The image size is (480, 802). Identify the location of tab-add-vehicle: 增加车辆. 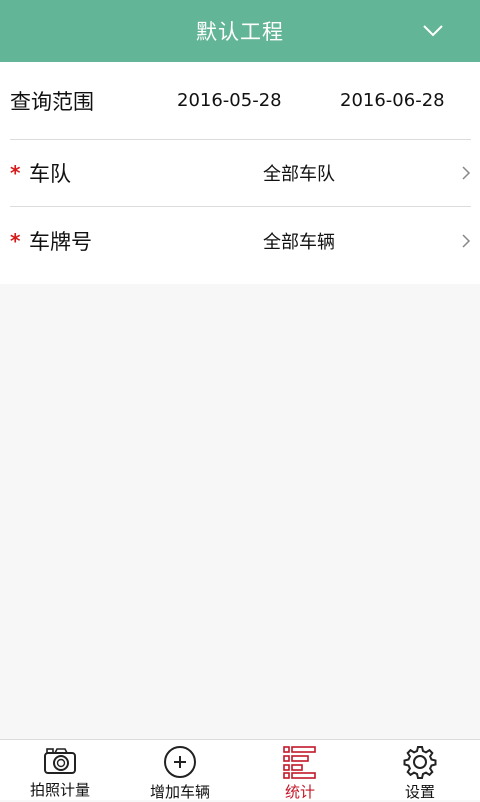
(180, 770).